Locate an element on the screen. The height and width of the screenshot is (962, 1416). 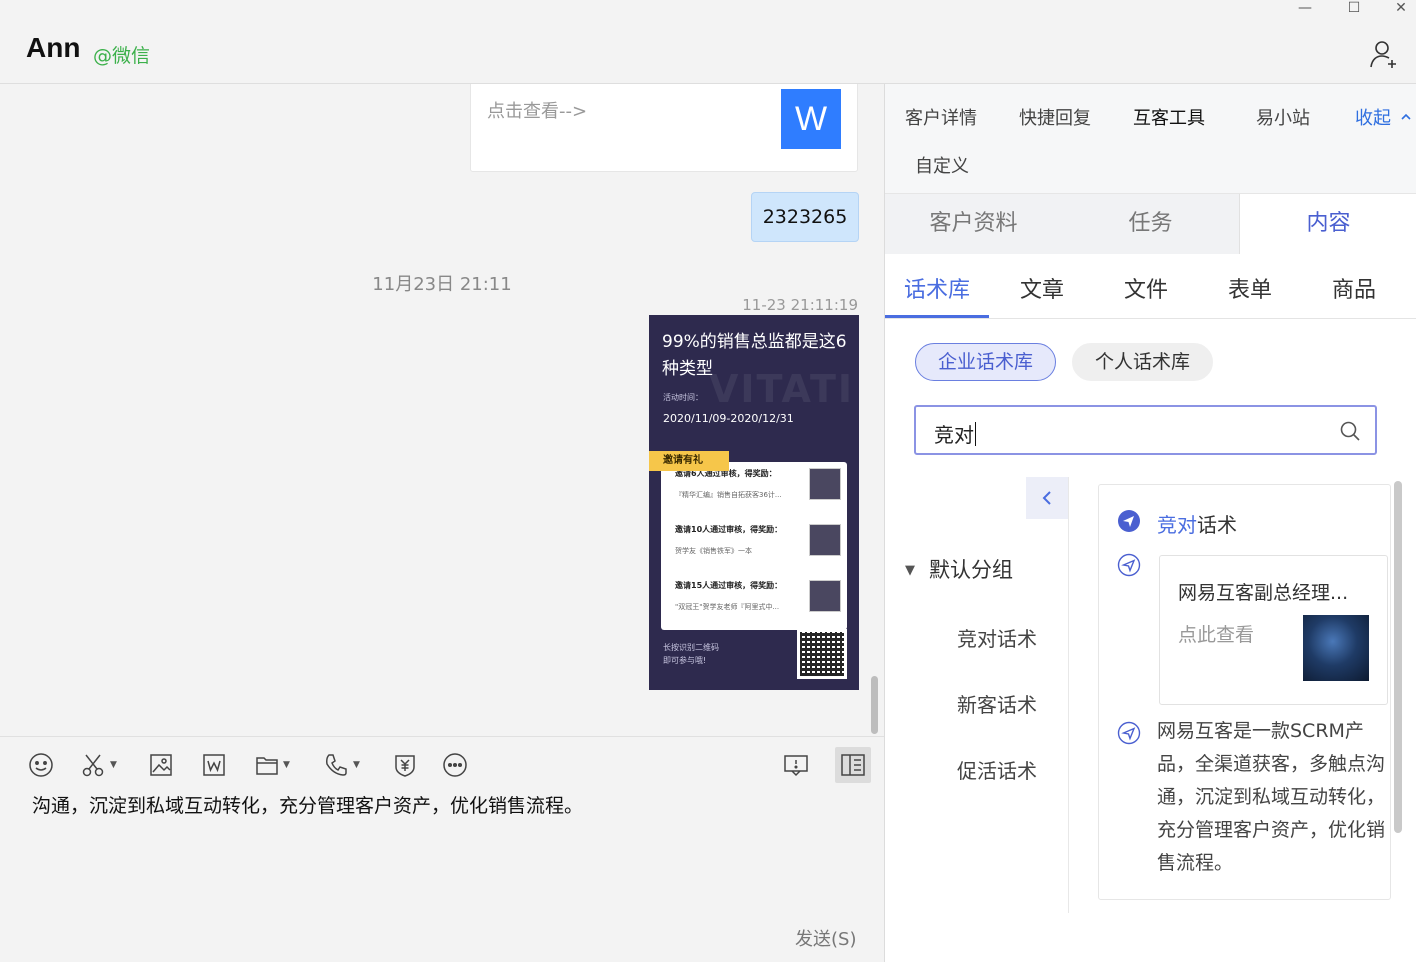
send-button: 发送(S) is located at coordinates (825, 938).